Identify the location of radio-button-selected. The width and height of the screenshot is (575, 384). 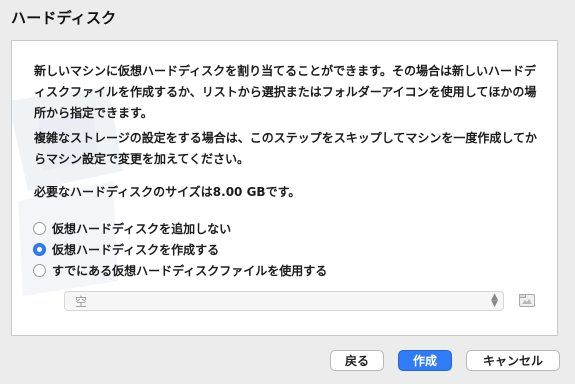
(39, 249).